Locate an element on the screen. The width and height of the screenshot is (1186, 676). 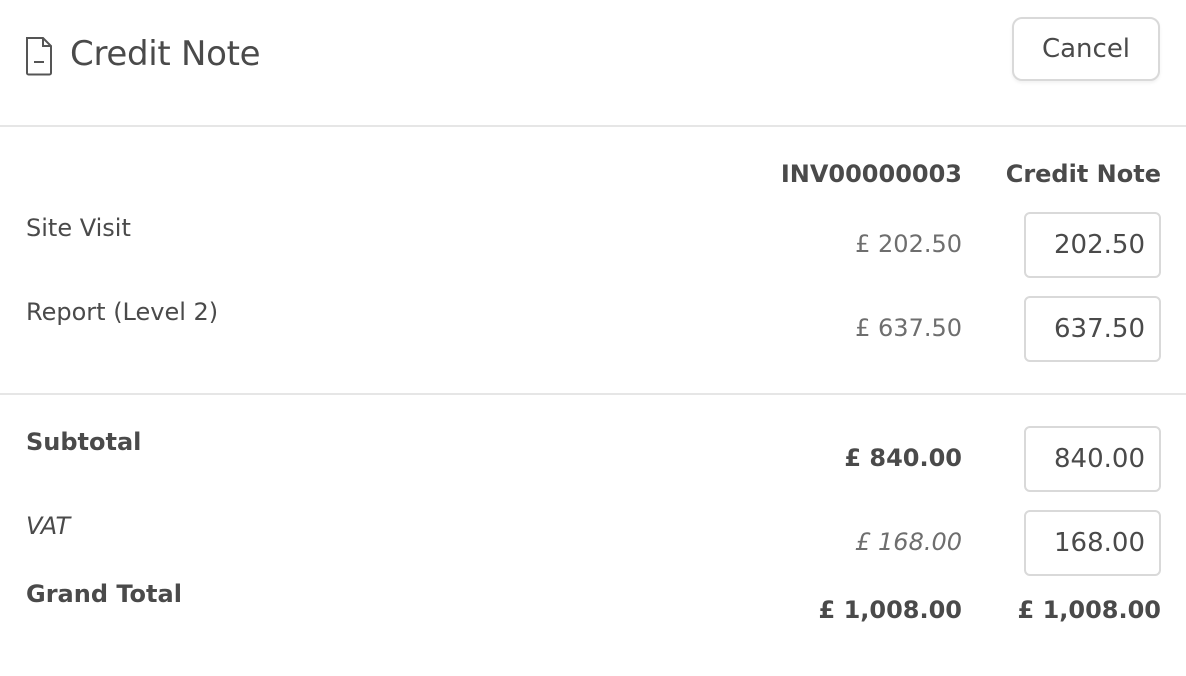
dialog-title: Credit Note is located at coordinates (165, 54).